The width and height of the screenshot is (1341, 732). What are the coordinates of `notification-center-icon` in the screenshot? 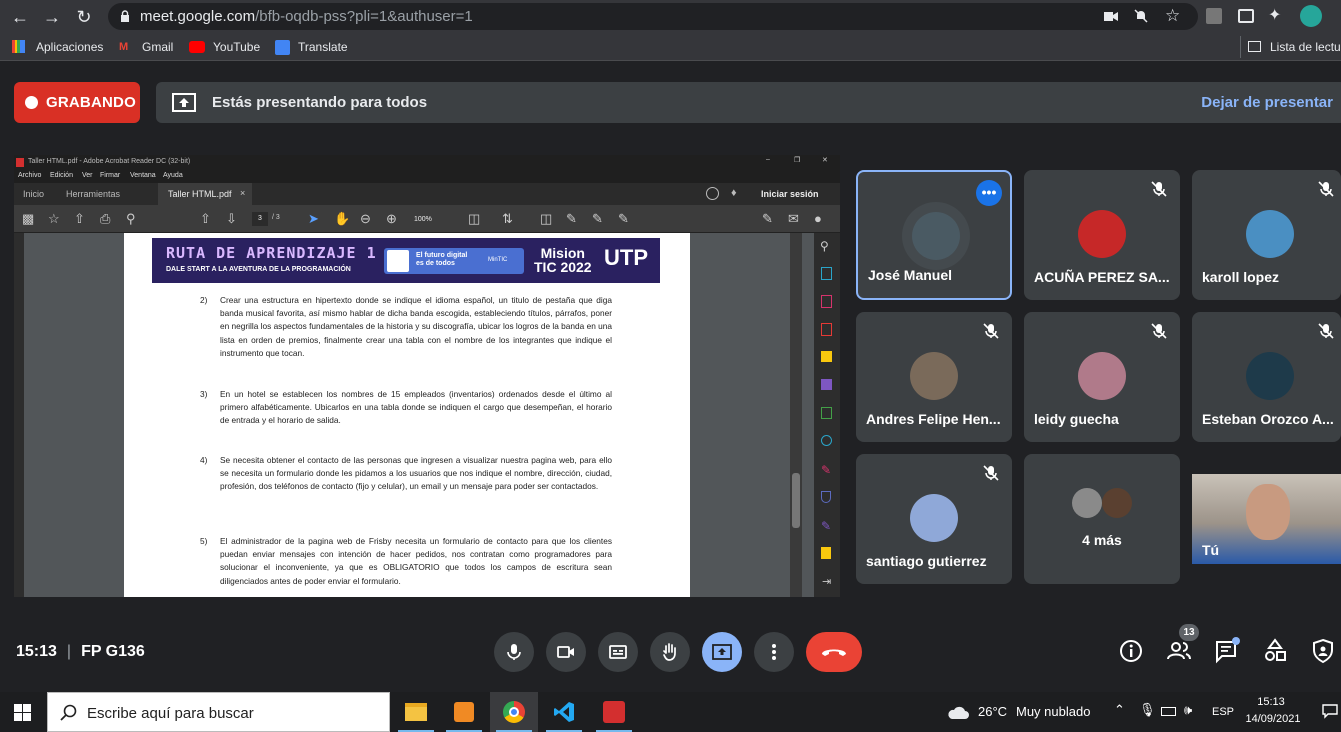 It's located at (1330, 711).